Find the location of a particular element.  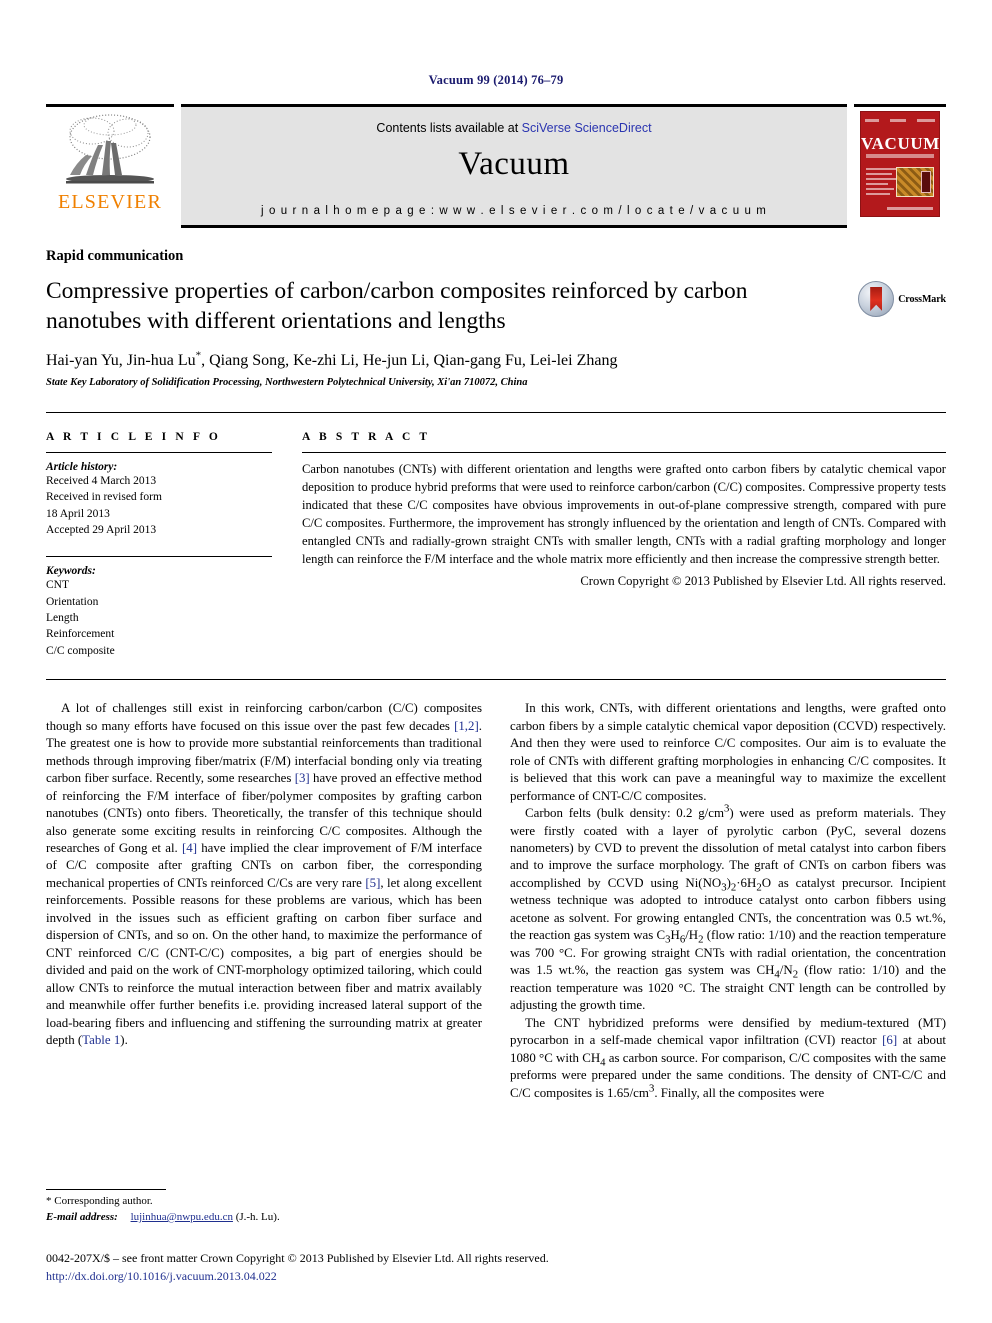

keyword-item: Length is located at coordinates (62, 618).